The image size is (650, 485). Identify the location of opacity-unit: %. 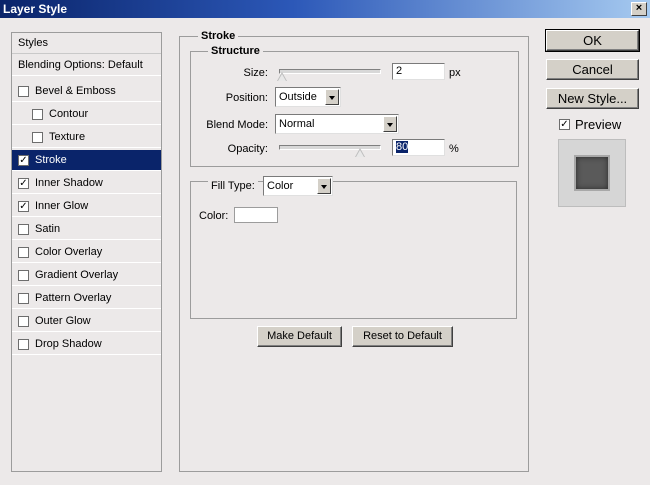
(454, 149).